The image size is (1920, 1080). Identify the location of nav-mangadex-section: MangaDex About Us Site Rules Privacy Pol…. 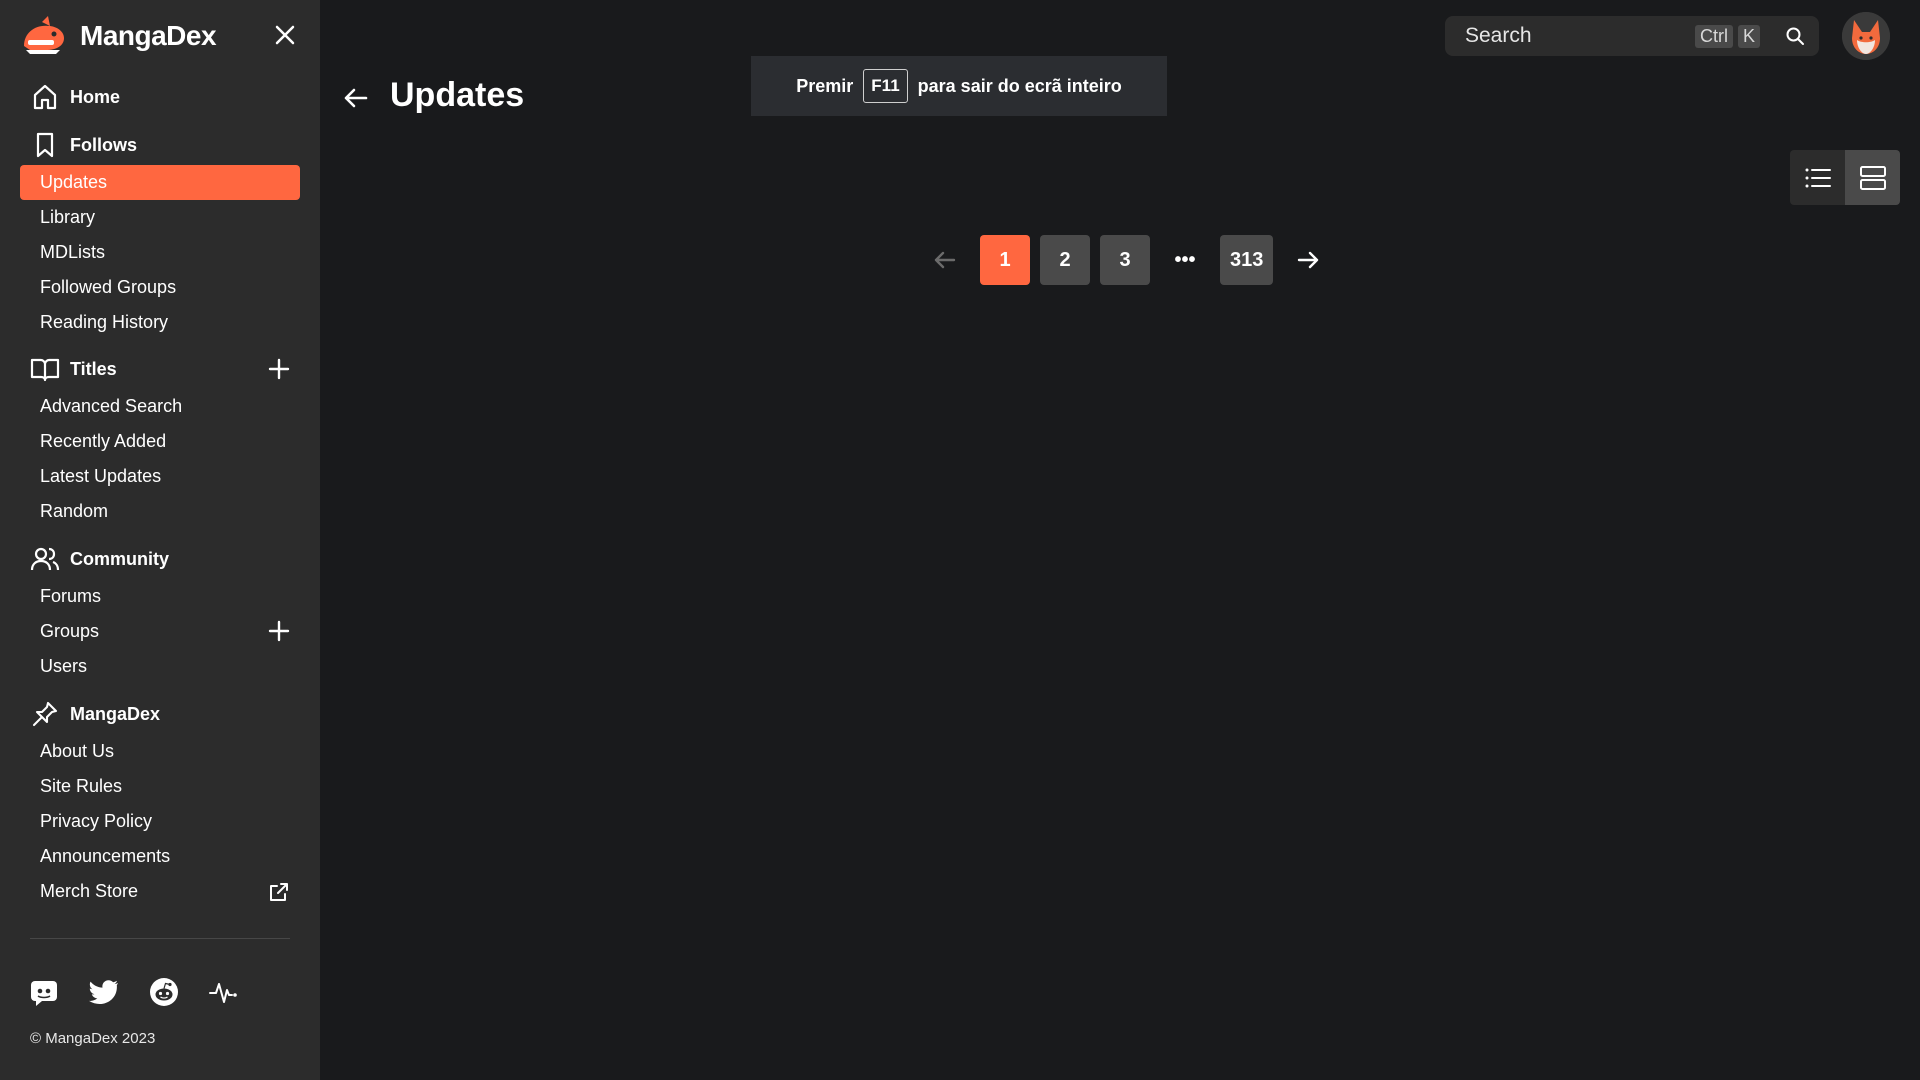
(160, 801).